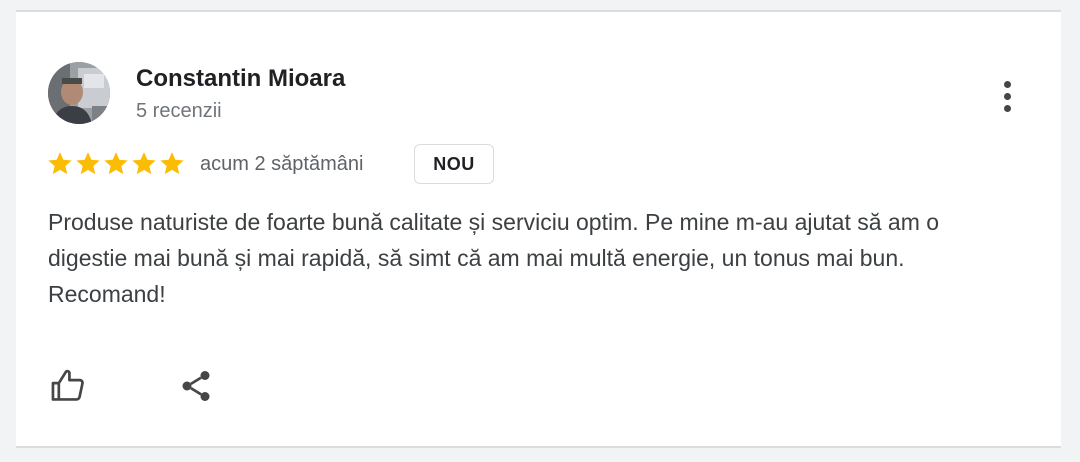  I want to click on reviewer-review-count: 5 recenzii, so click(179, 111).